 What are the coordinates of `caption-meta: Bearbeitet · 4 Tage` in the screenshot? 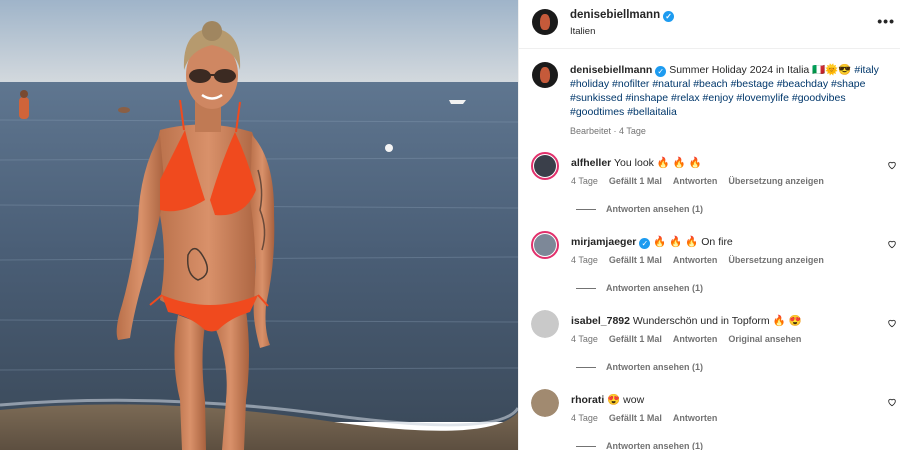 It's located at (608, 131).